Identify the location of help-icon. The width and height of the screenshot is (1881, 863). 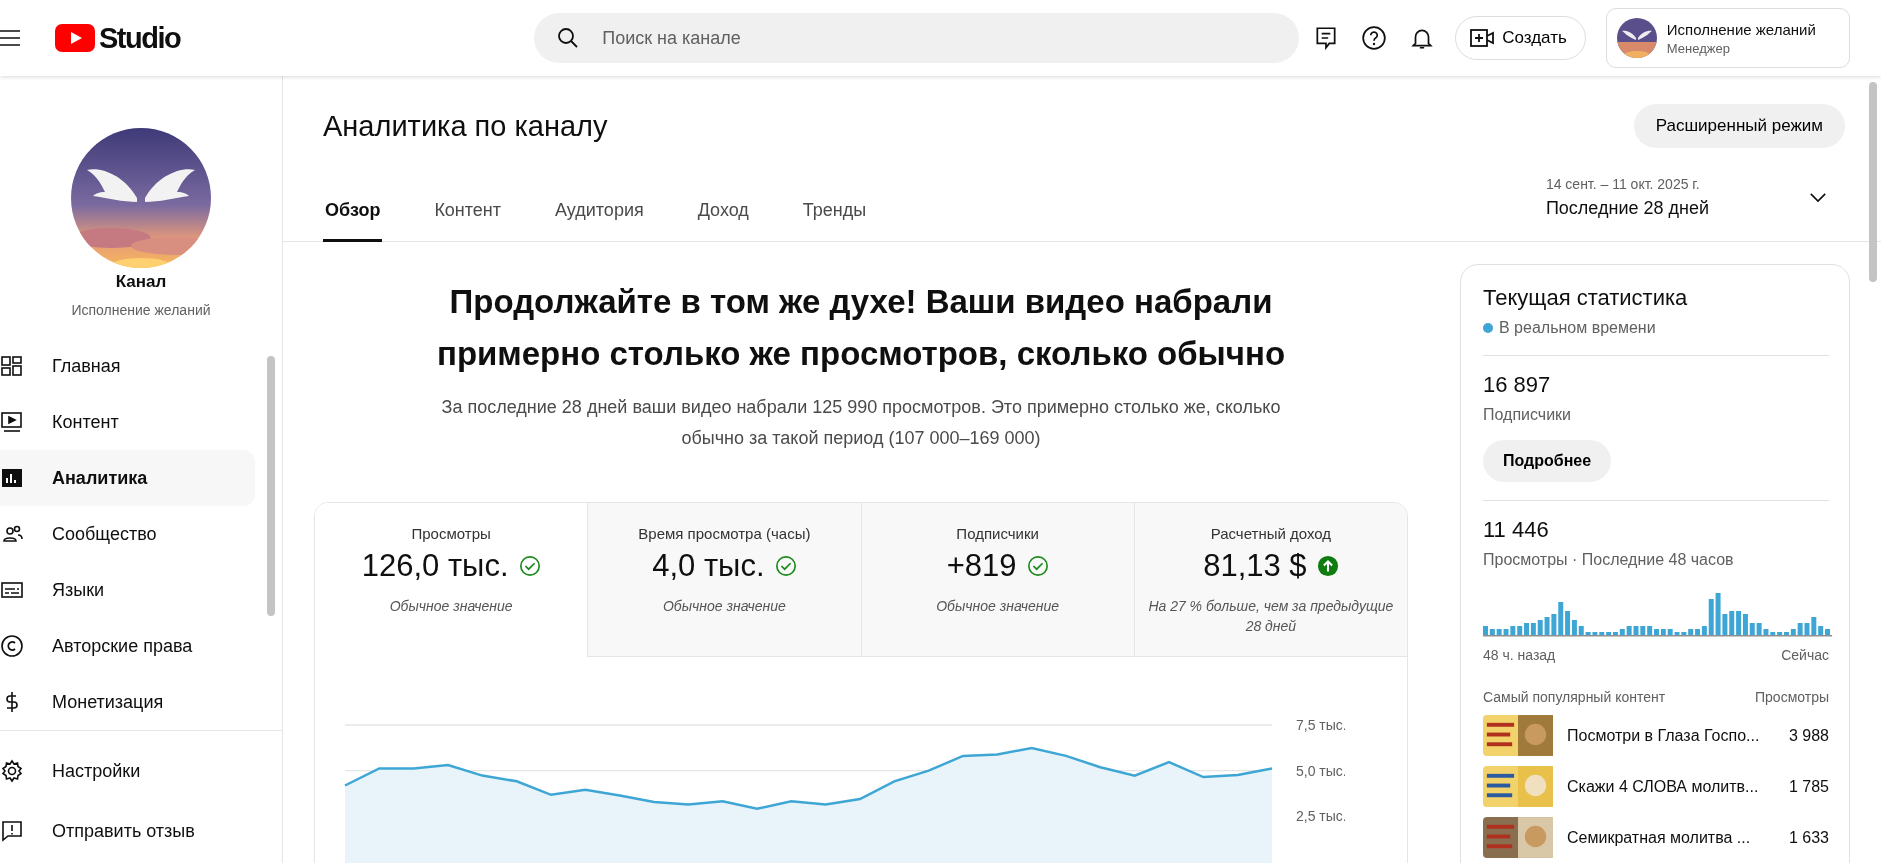
(1374, 38).